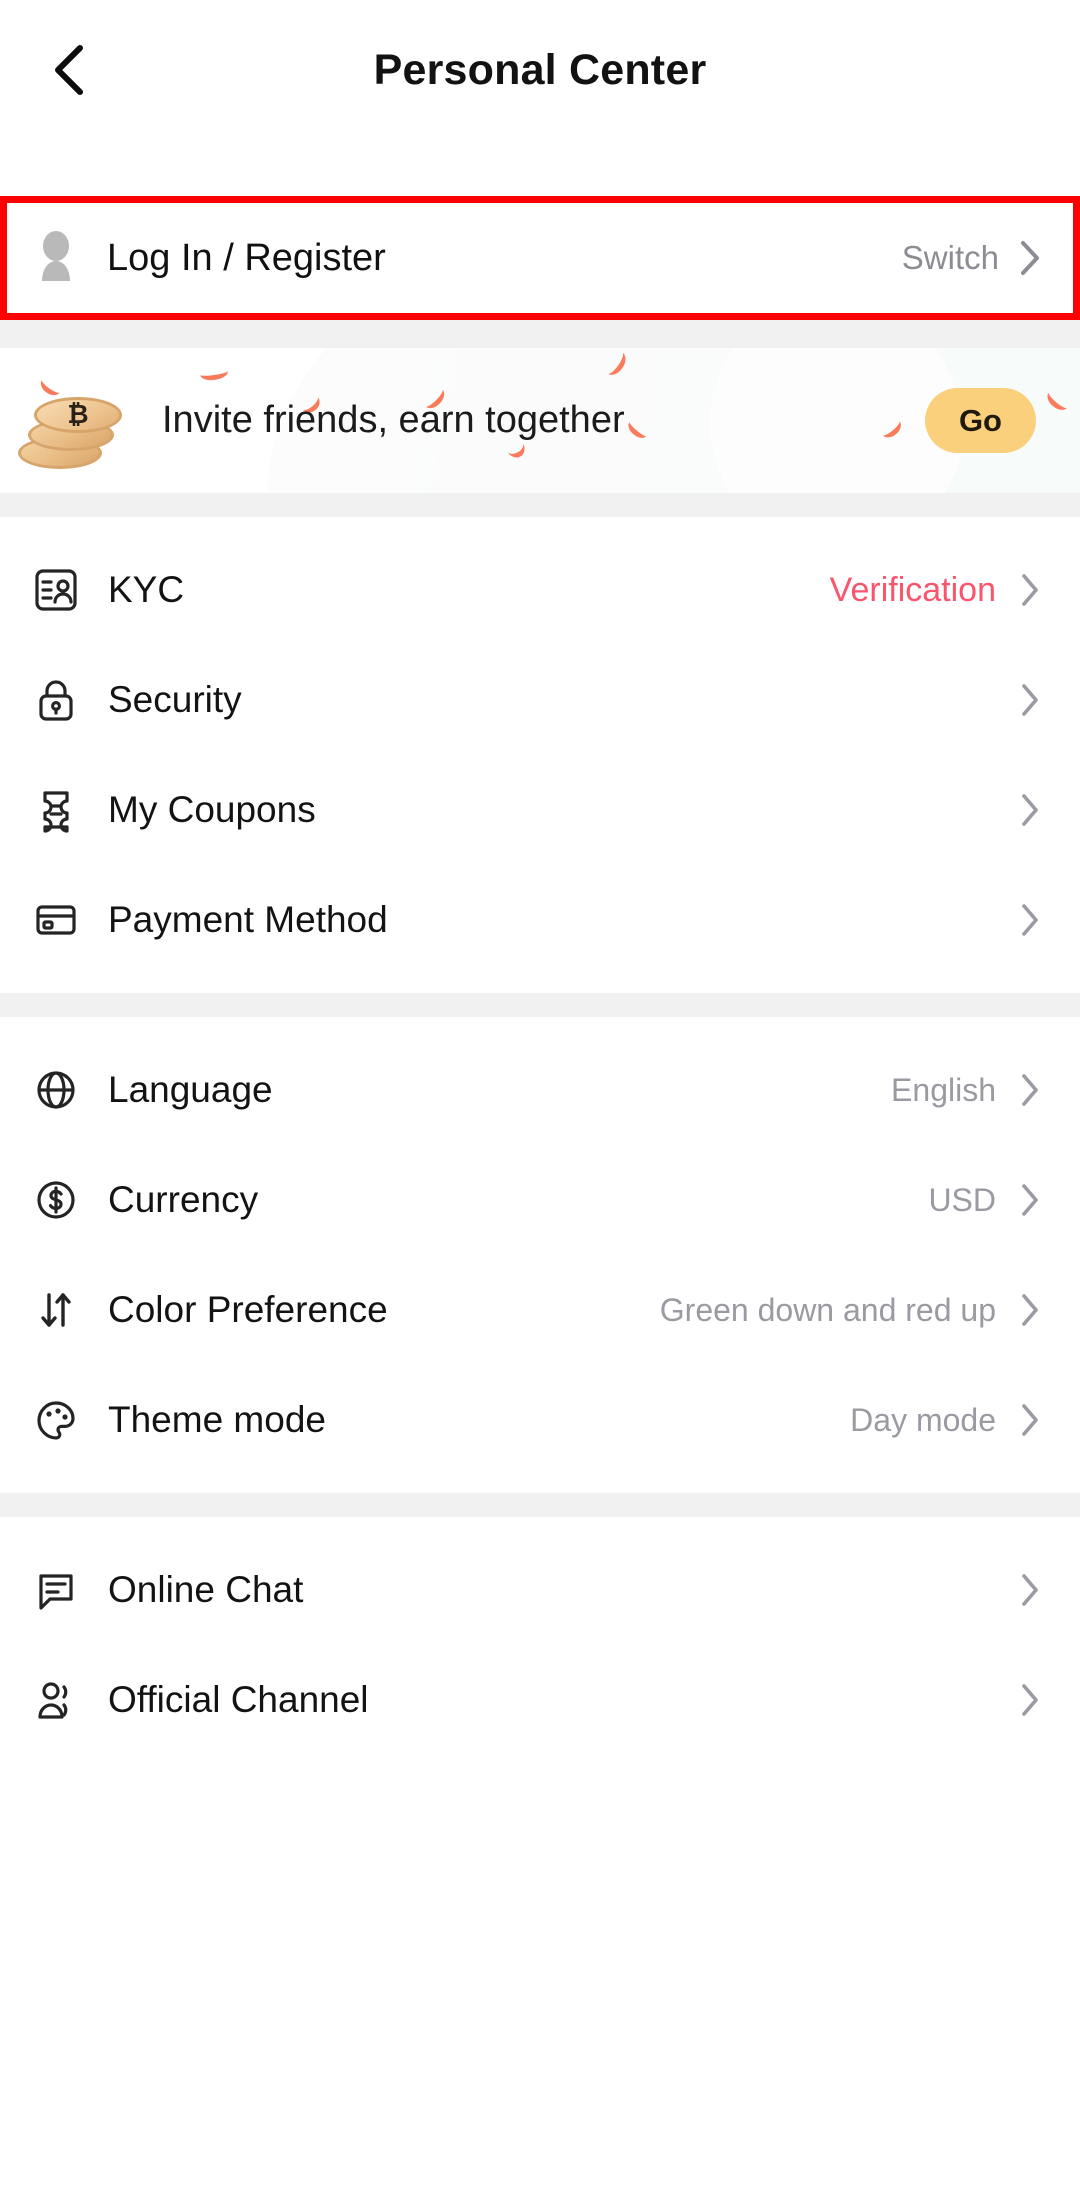  I want to click on chevron-left-icon, so click(69, 70).